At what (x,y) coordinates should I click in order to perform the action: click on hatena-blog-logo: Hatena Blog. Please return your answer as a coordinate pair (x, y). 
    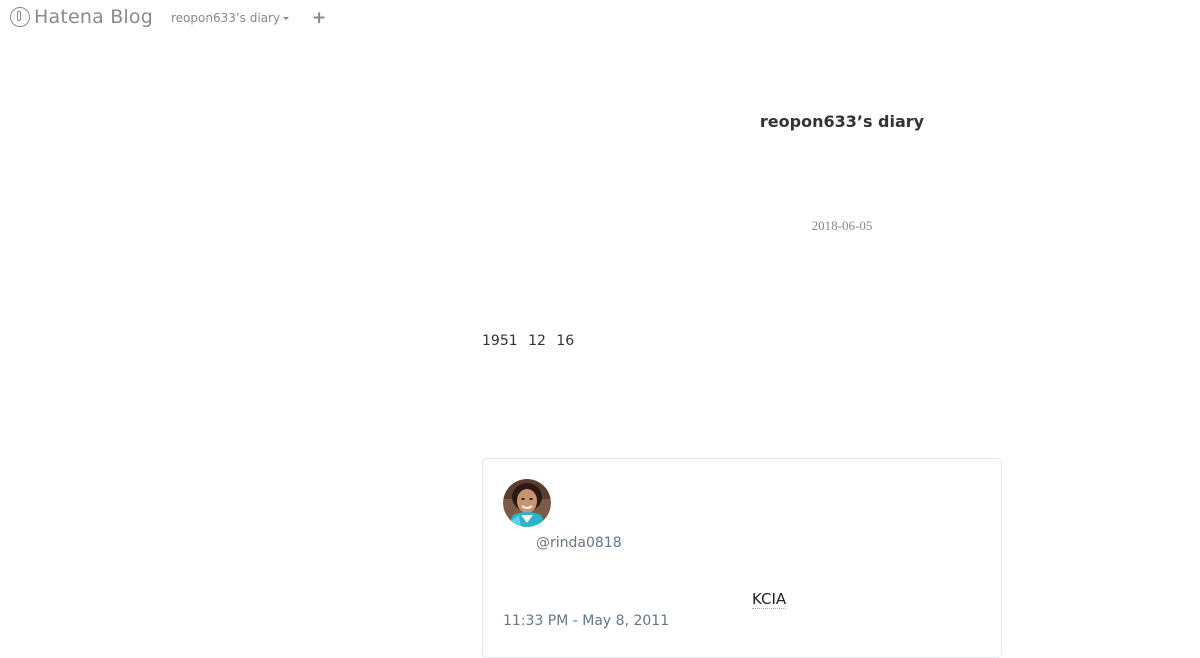
    Looking at the image, I should click on (81, 17).